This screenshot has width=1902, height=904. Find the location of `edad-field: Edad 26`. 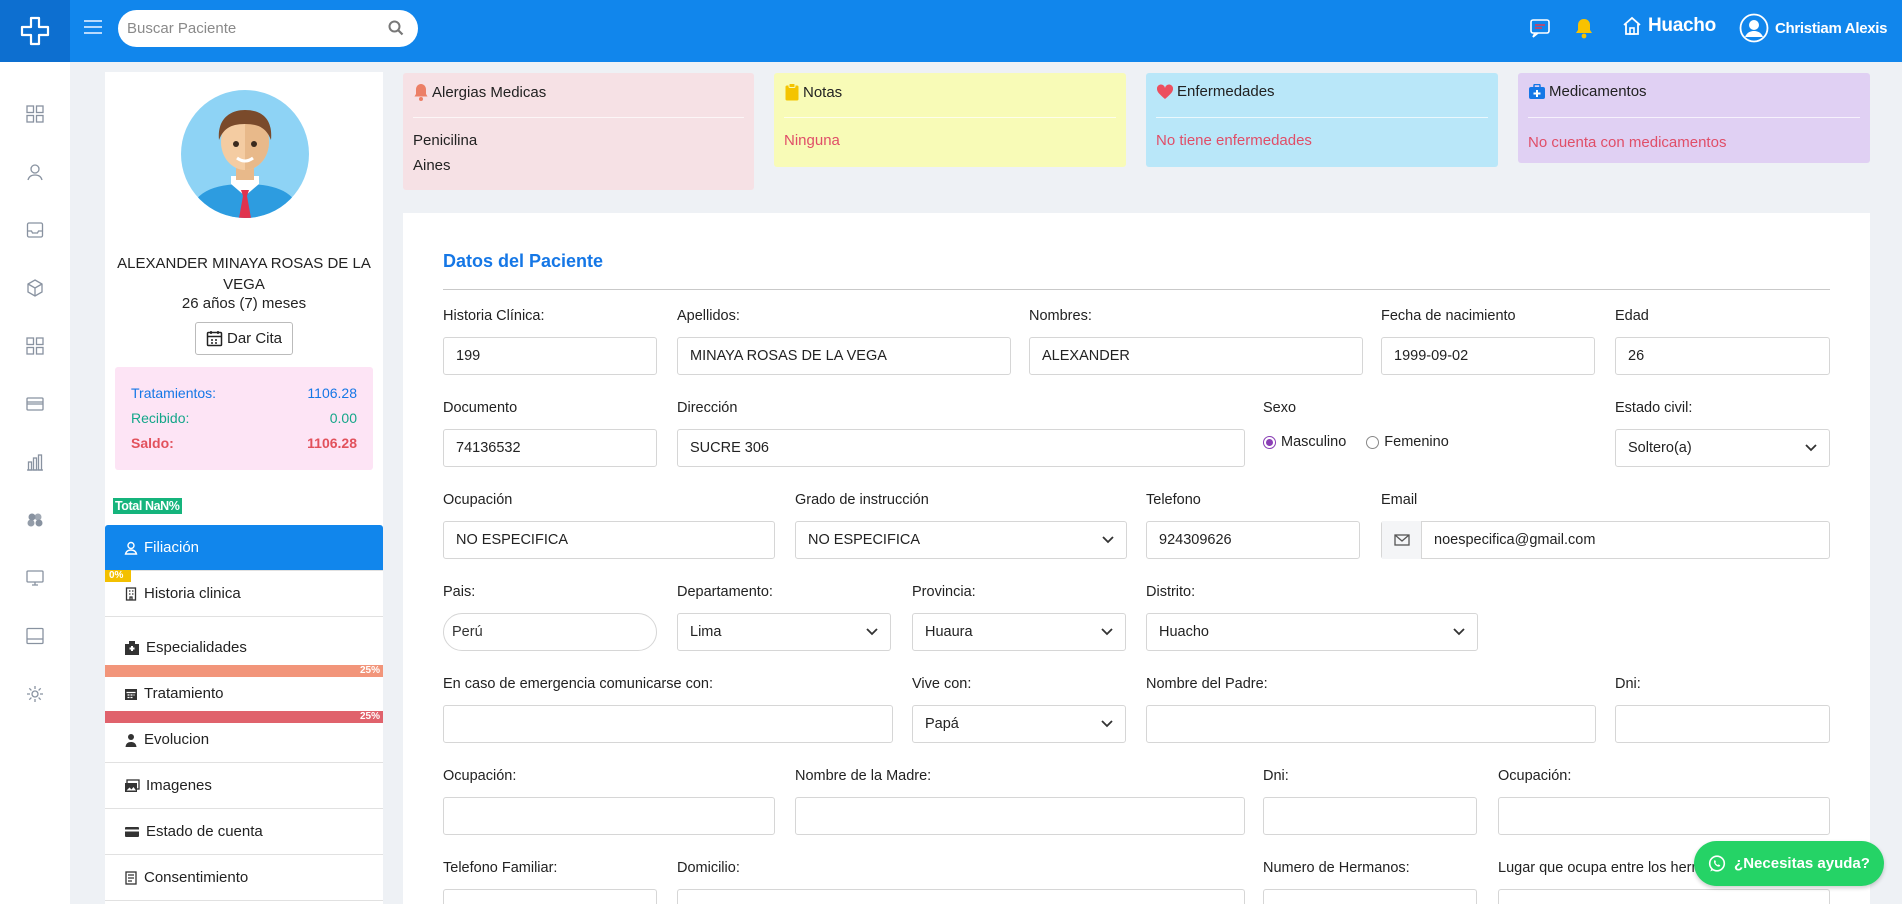

edad-field: Edad 26 is located at coordinates (1722, 340).